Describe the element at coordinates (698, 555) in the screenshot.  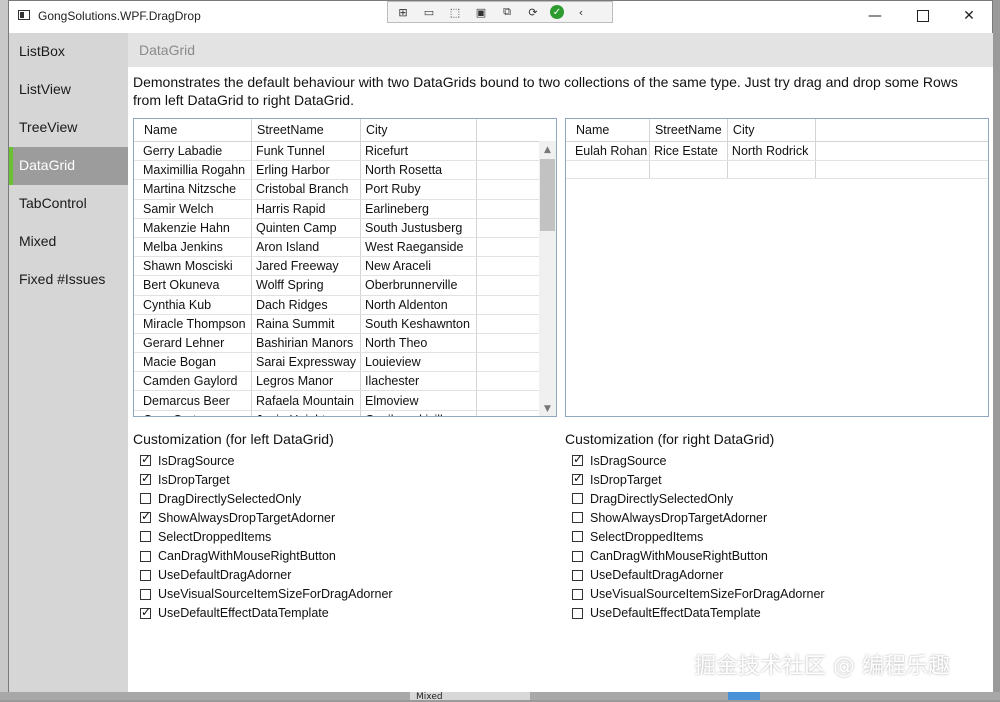
I see `option-can-drag-with-mouse-right-button: CanDragWithMouseRightButton` at that location.